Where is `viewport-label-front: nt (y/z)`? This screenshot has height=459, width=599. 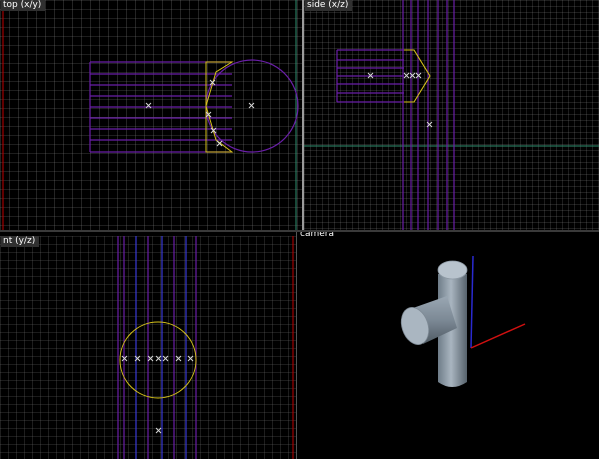
viewport-label-front: nt (y/z) is located at coordinates (20, 241).